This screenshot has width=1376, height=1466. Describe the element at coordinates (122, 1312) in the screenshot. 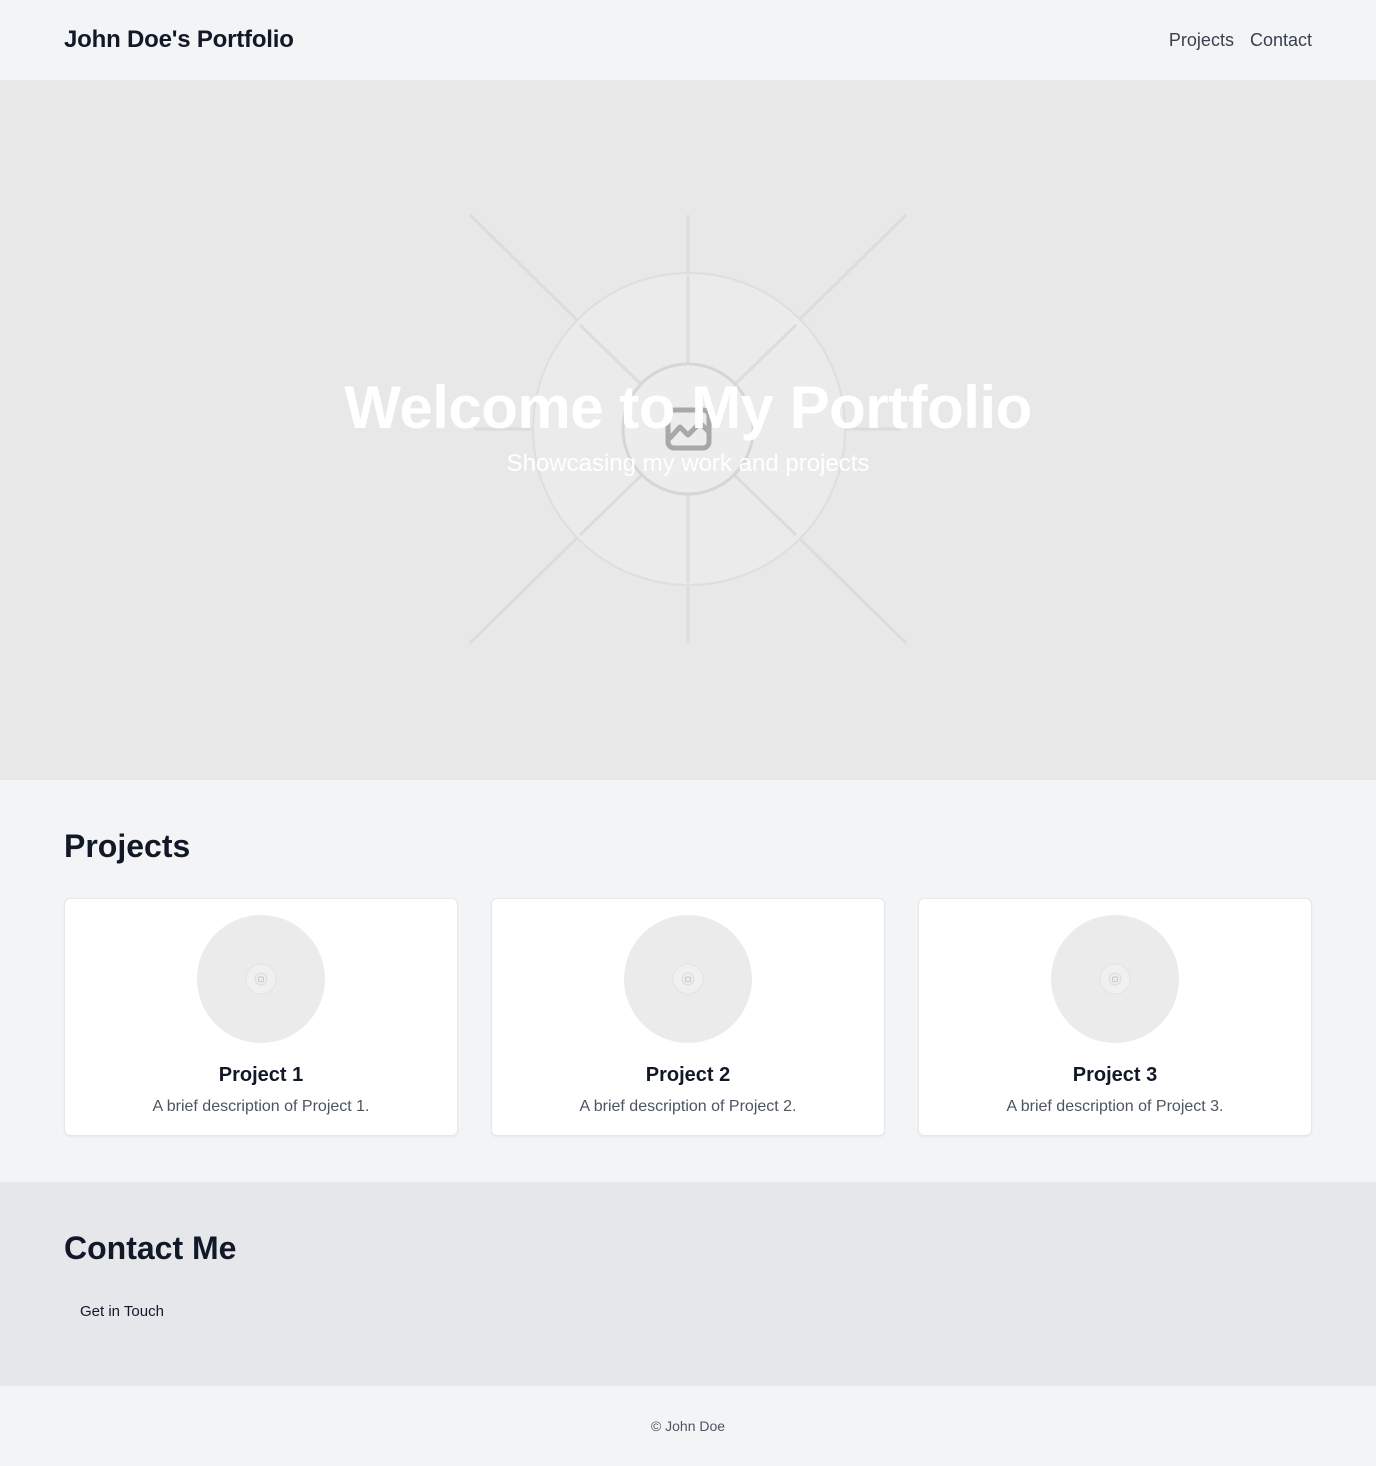

I see `get-in-touch-button: Get in Touch` at that location.